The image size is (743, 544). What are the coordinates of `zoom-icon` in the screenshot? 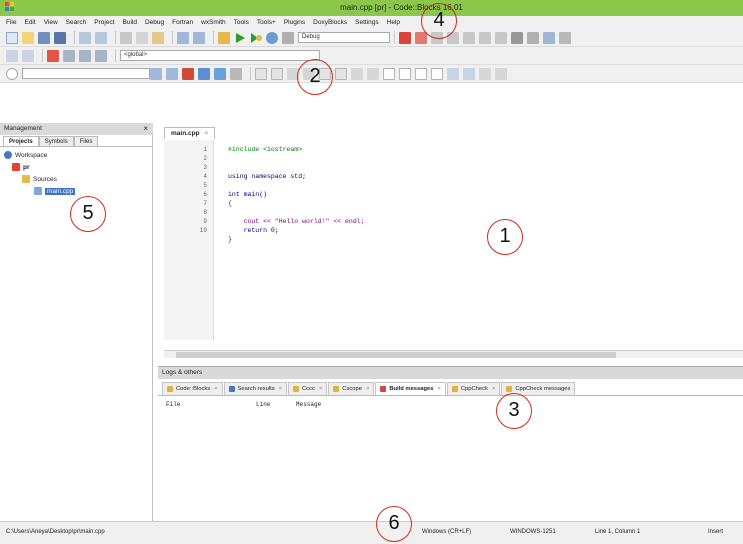 It's located at (220, 73).